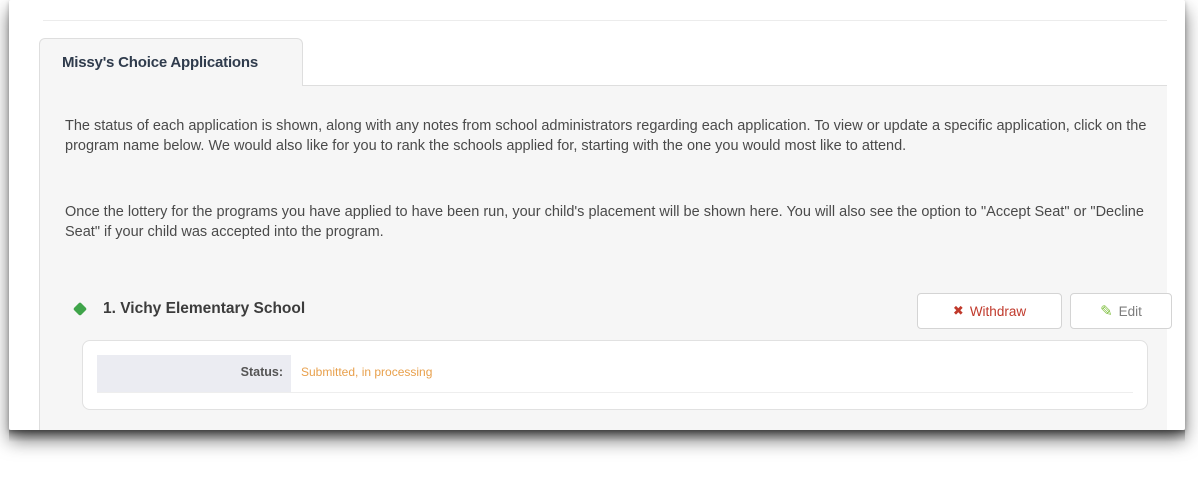  Describe the element at coordinates (958, 310) in the screenshot. I see `x-icon: ✖` at that location.